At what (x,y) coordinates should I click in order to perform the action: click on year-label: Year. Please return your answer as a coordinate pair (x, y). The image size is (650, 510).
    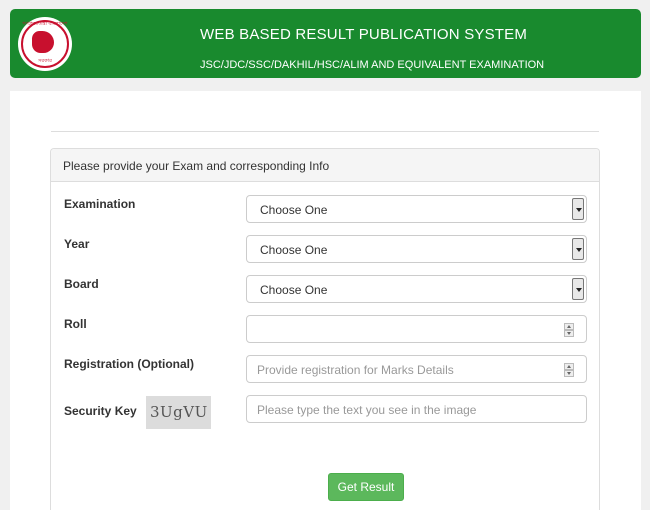
    Looking at the image, I should click on (77, 244).